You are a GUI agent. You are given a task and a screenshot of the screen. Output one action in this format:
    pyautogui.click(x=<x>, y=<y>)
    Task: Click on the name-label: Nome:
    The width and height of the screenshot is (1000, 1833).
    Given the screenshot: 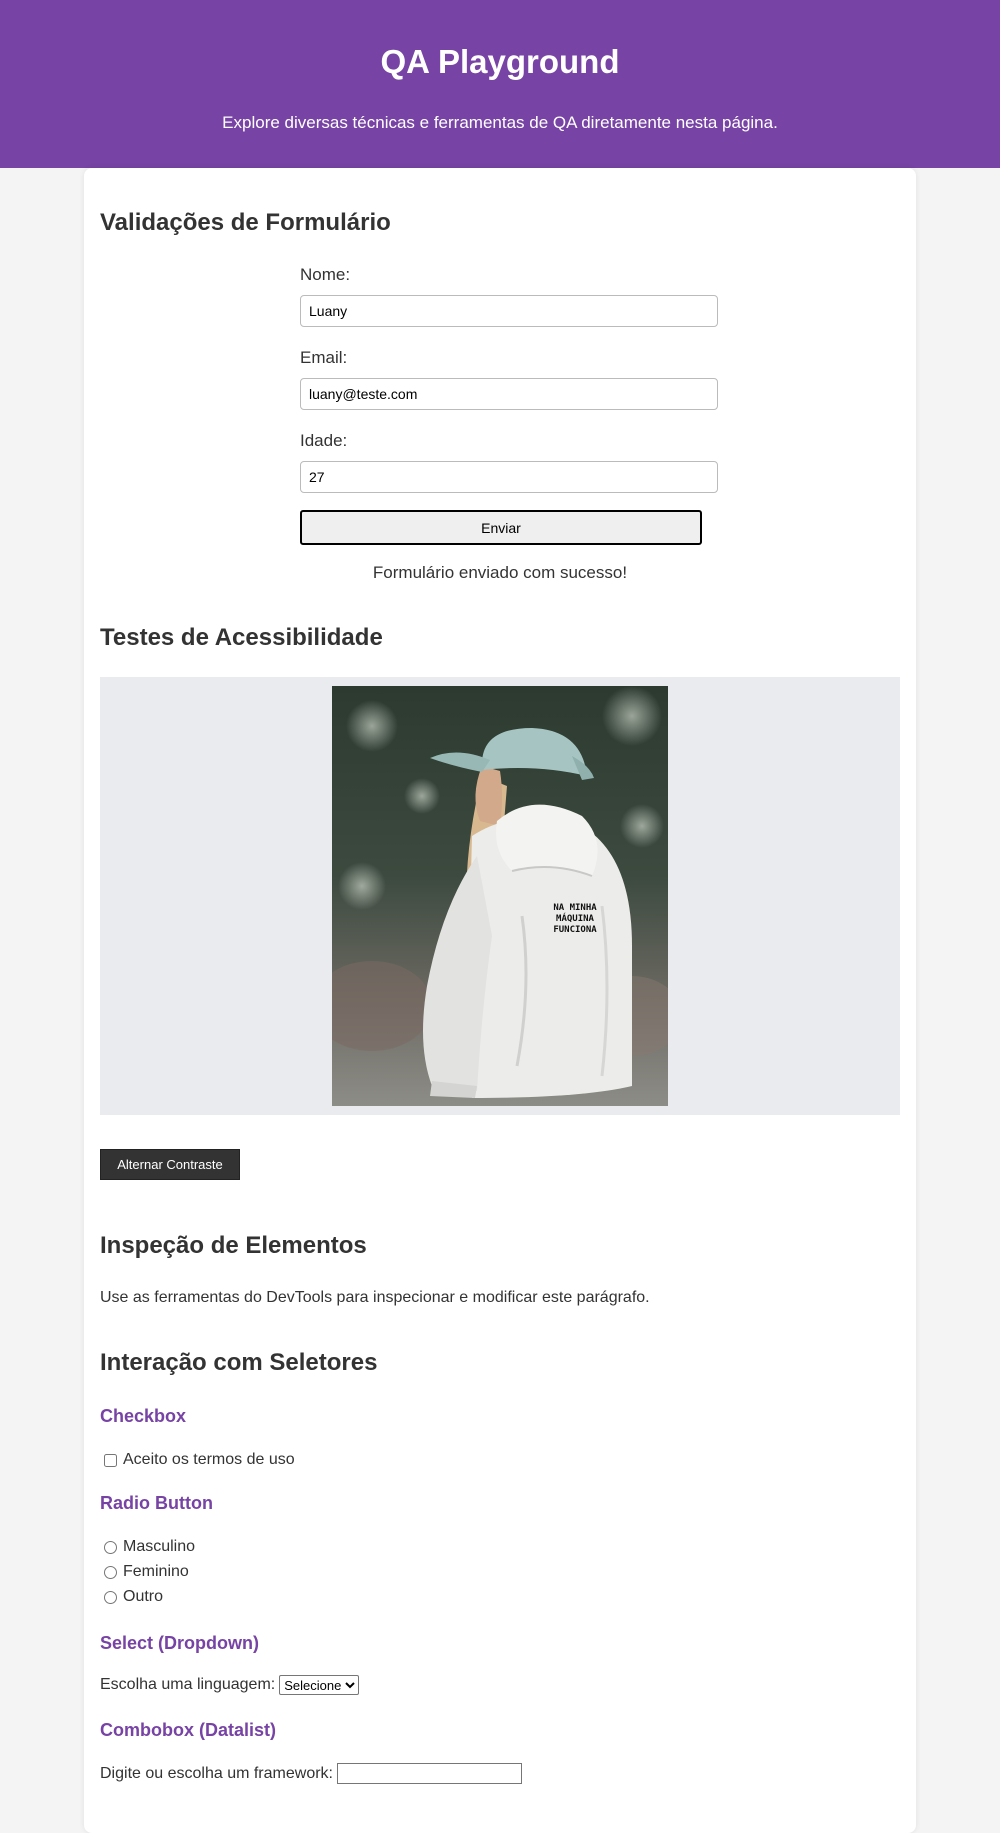 What is the action you would take?
    pyautogui.click(x=325, y=274)
    